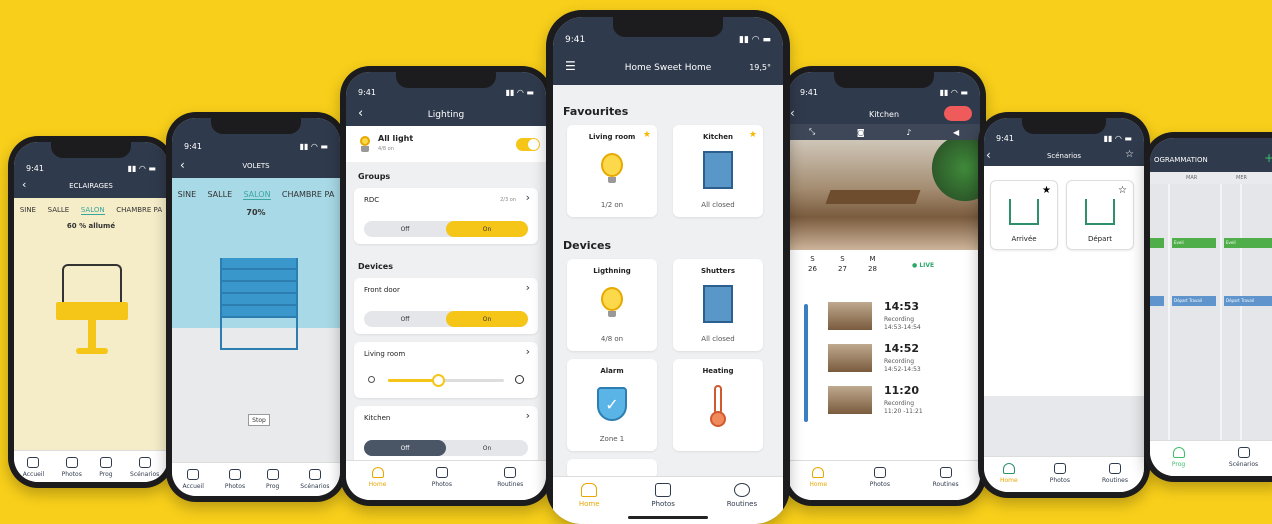  What do you see at coordinates (259, 304) in the screenshot?
I see `shutter-icon` at bounding box center [259, 304].